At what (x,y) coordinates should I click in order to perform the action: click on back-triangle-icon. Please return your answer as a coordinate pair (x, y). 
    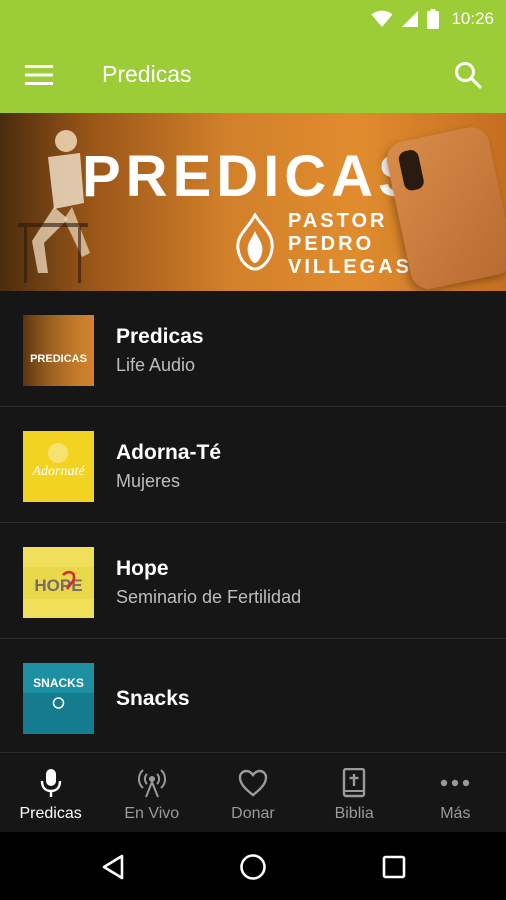
    Looking at the image, I should click on (113, 867).